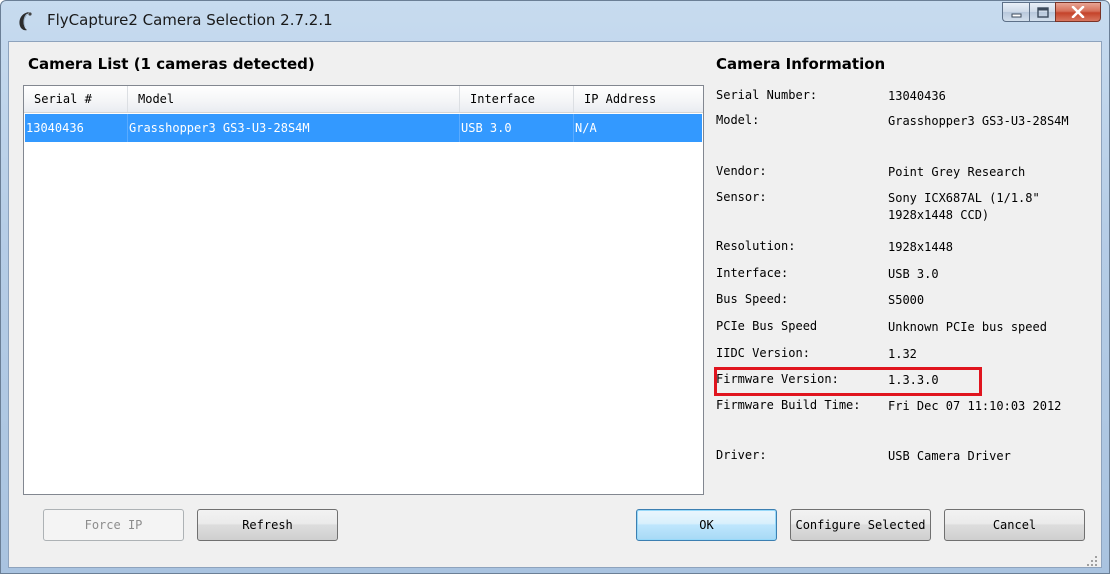 Image resolution: width=1110 pixels, height=574 pixels. I want to click on info-value: Fri Dec 07 11:10:03 2012, so click(975, 406).